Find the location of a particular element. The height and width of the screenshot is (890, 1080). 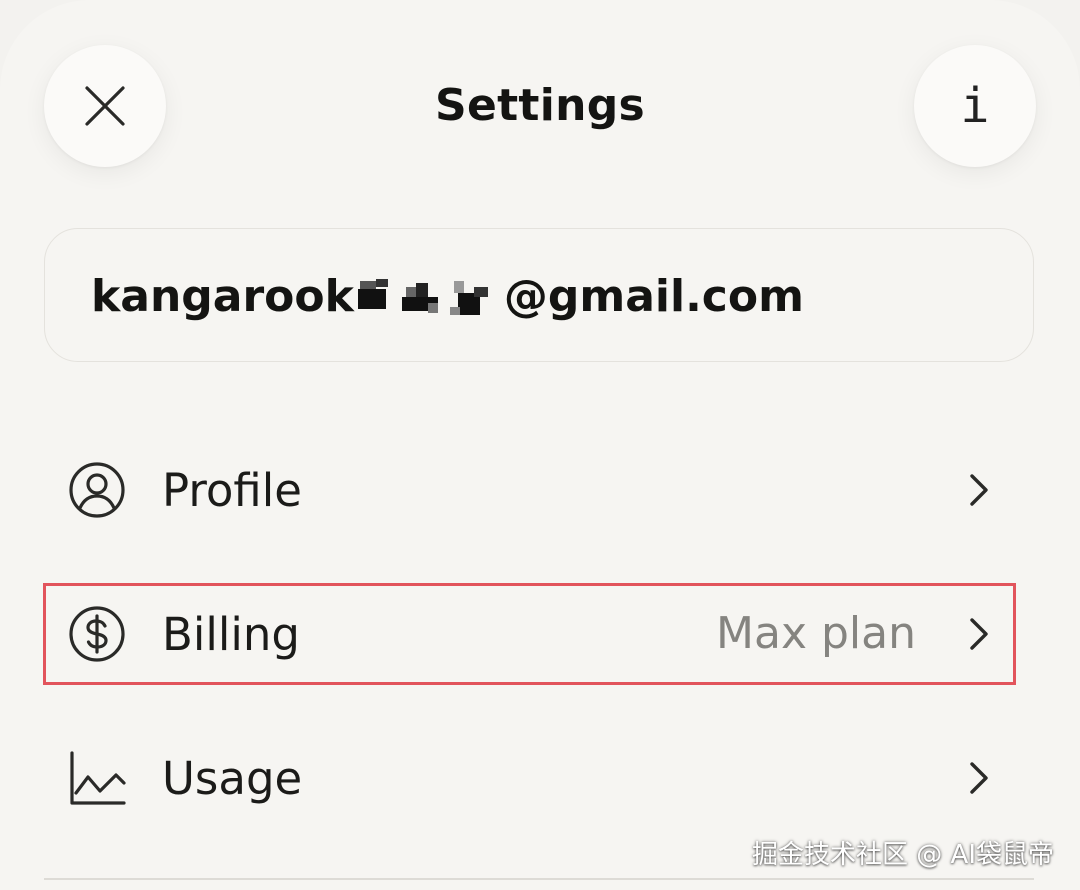

menu-item-billing: Billing Max plan is located at coordinates (529, 634).